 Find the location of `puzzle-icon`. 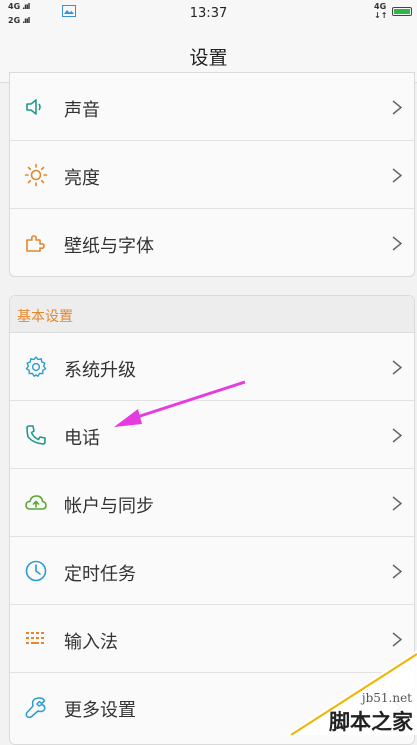

puzzle-icon is located at coordinates (35, 243).